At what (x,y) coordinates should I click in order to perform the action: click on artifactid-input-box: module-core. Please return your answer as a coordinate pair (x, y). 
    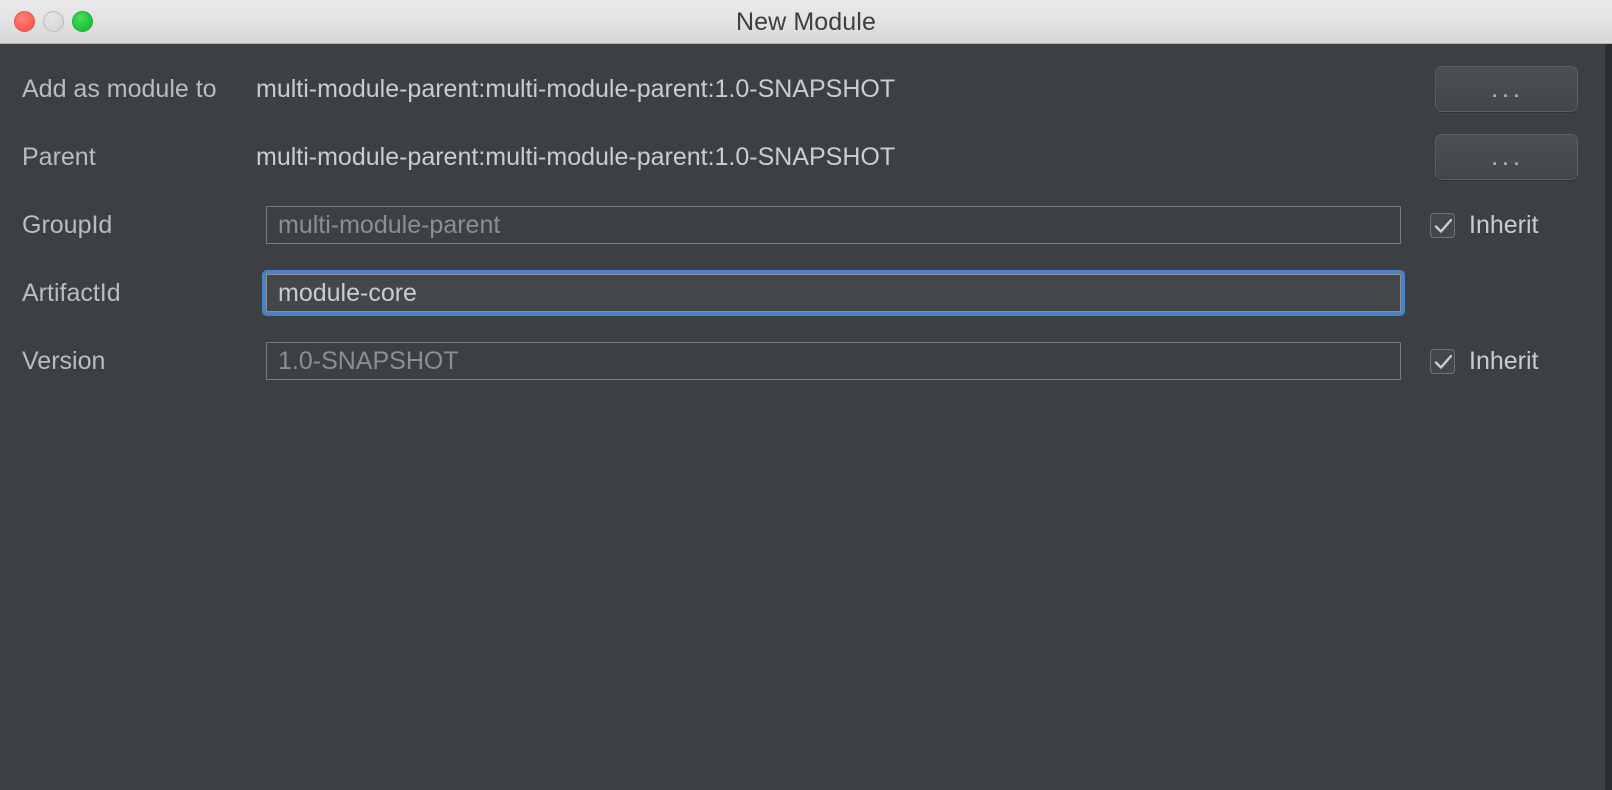
    Looking at the image, I should click on (833, 293).